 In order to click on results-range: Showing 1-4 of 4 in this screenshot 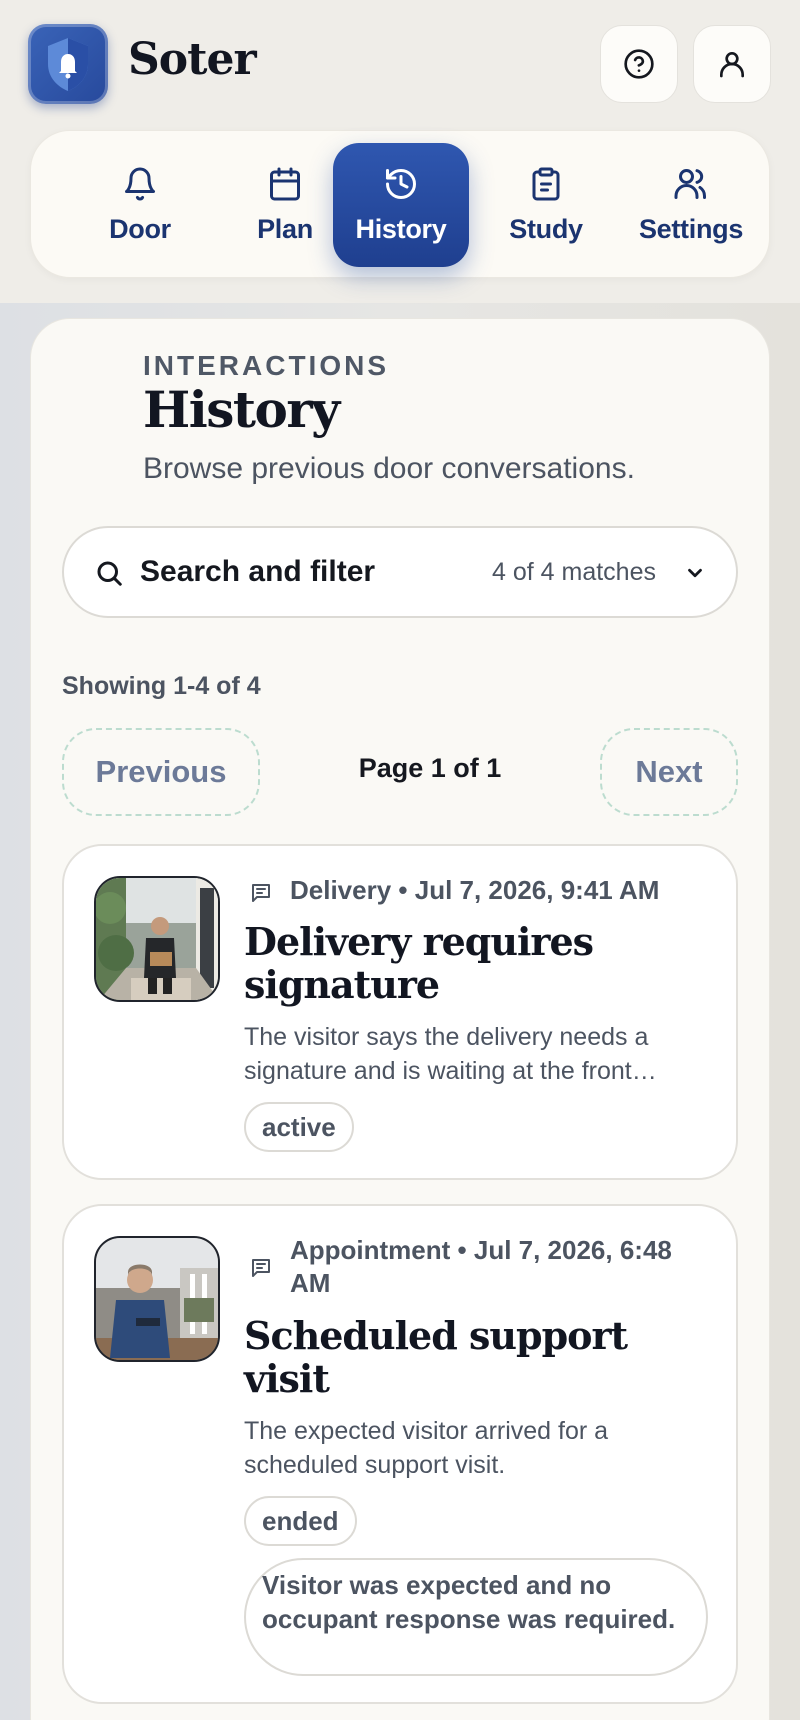, I will do `click(161, 686)`.